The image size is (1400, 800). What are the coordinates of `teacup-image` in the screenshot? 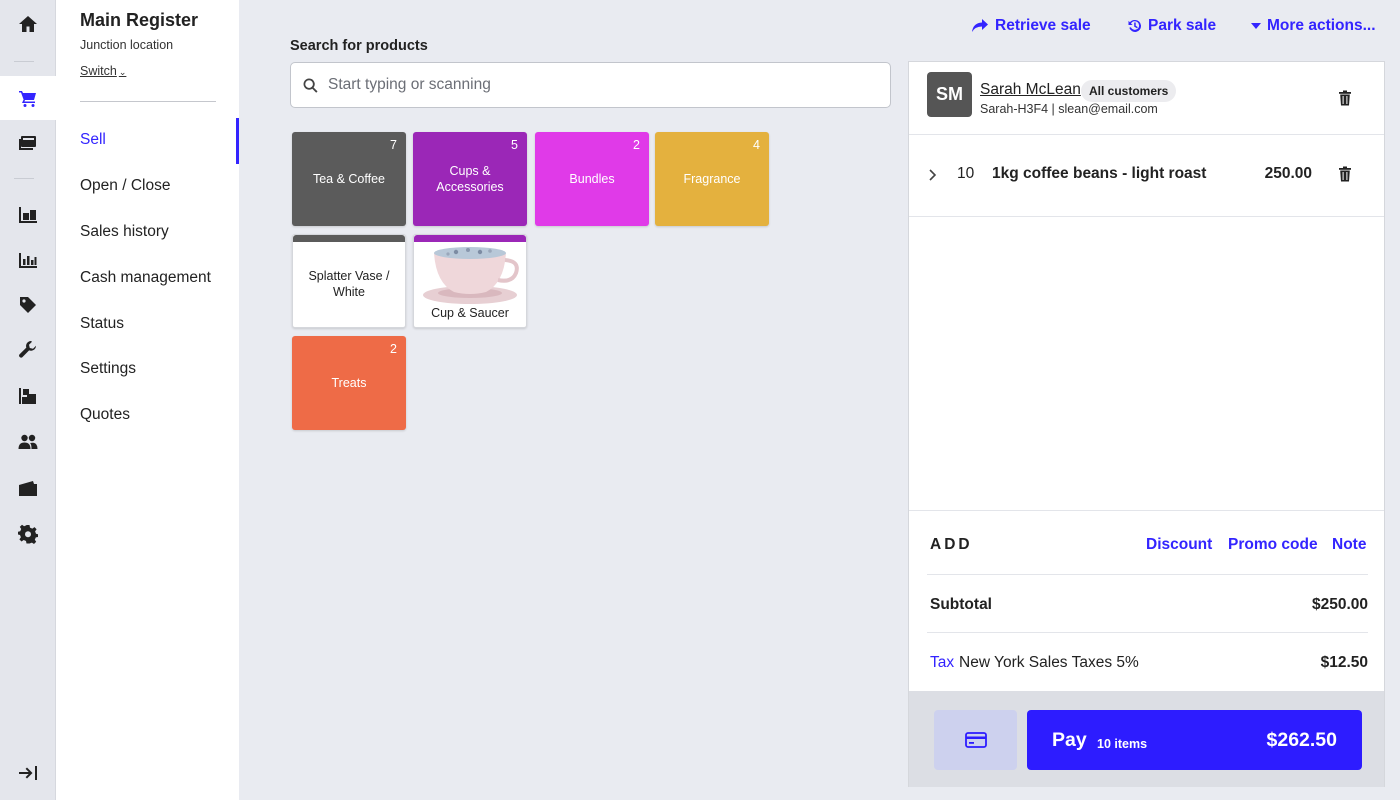 It's located at (471, 275).